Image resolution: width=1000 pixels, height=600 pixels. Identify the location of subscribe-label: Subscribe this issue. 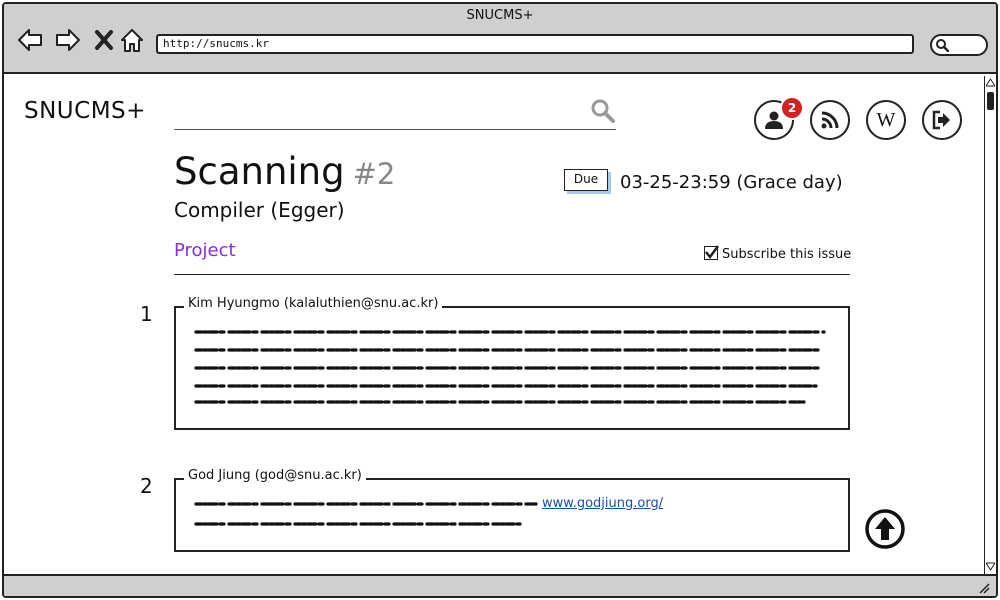
(787, 254).